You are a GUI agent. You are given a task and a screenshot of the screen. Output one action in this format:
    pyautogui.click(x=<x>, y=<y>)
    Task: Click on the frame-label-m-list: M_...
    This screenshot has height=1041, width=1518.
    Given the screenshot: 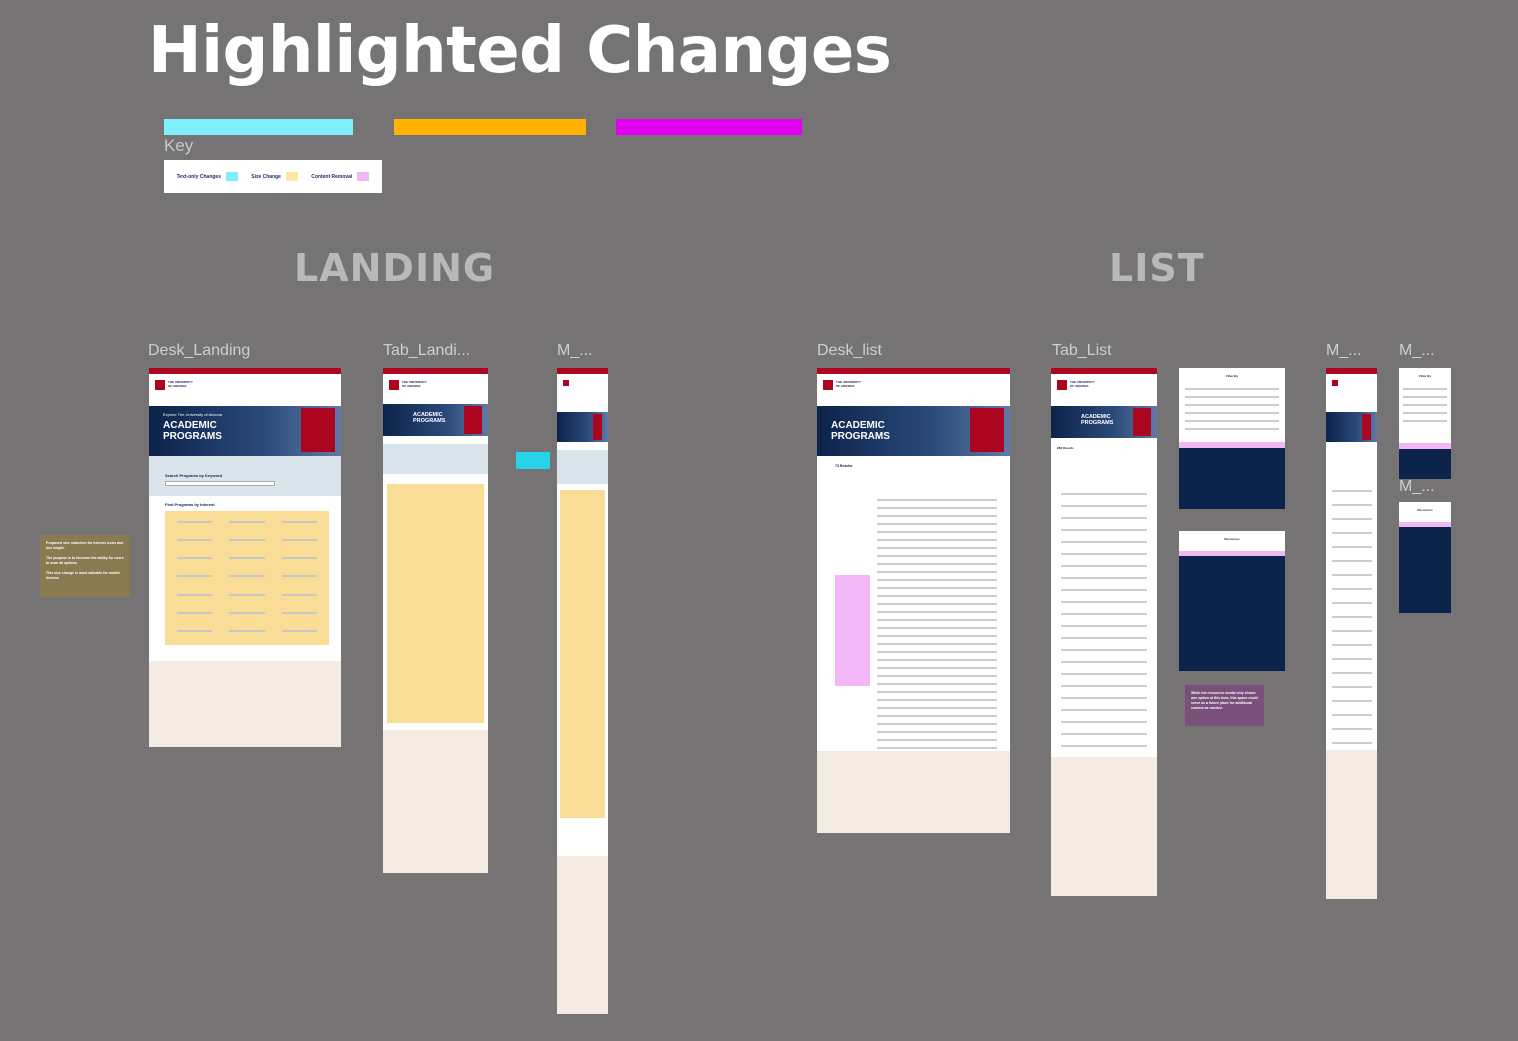 What is the action you would take?
    pyautogui.click(x=1344, y=350)
    